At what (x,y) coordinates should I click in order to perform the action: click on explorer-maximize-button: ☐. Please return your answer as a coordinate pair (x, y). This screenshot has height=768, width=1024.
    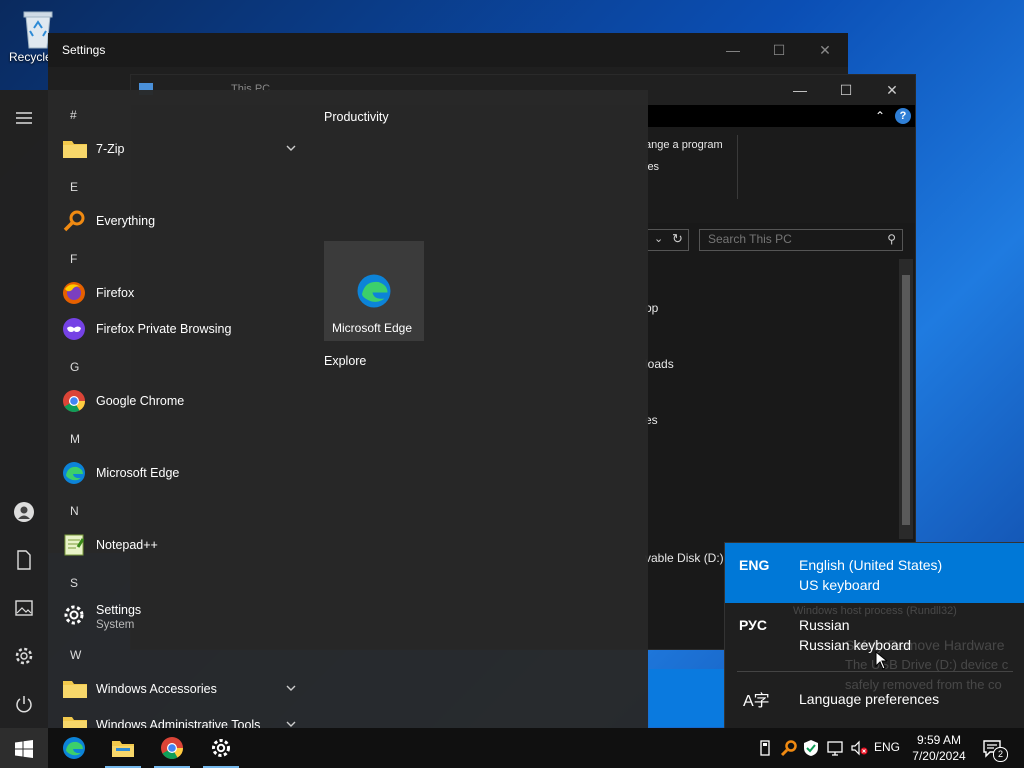
    Looking at the image, I should click on (846, 90).